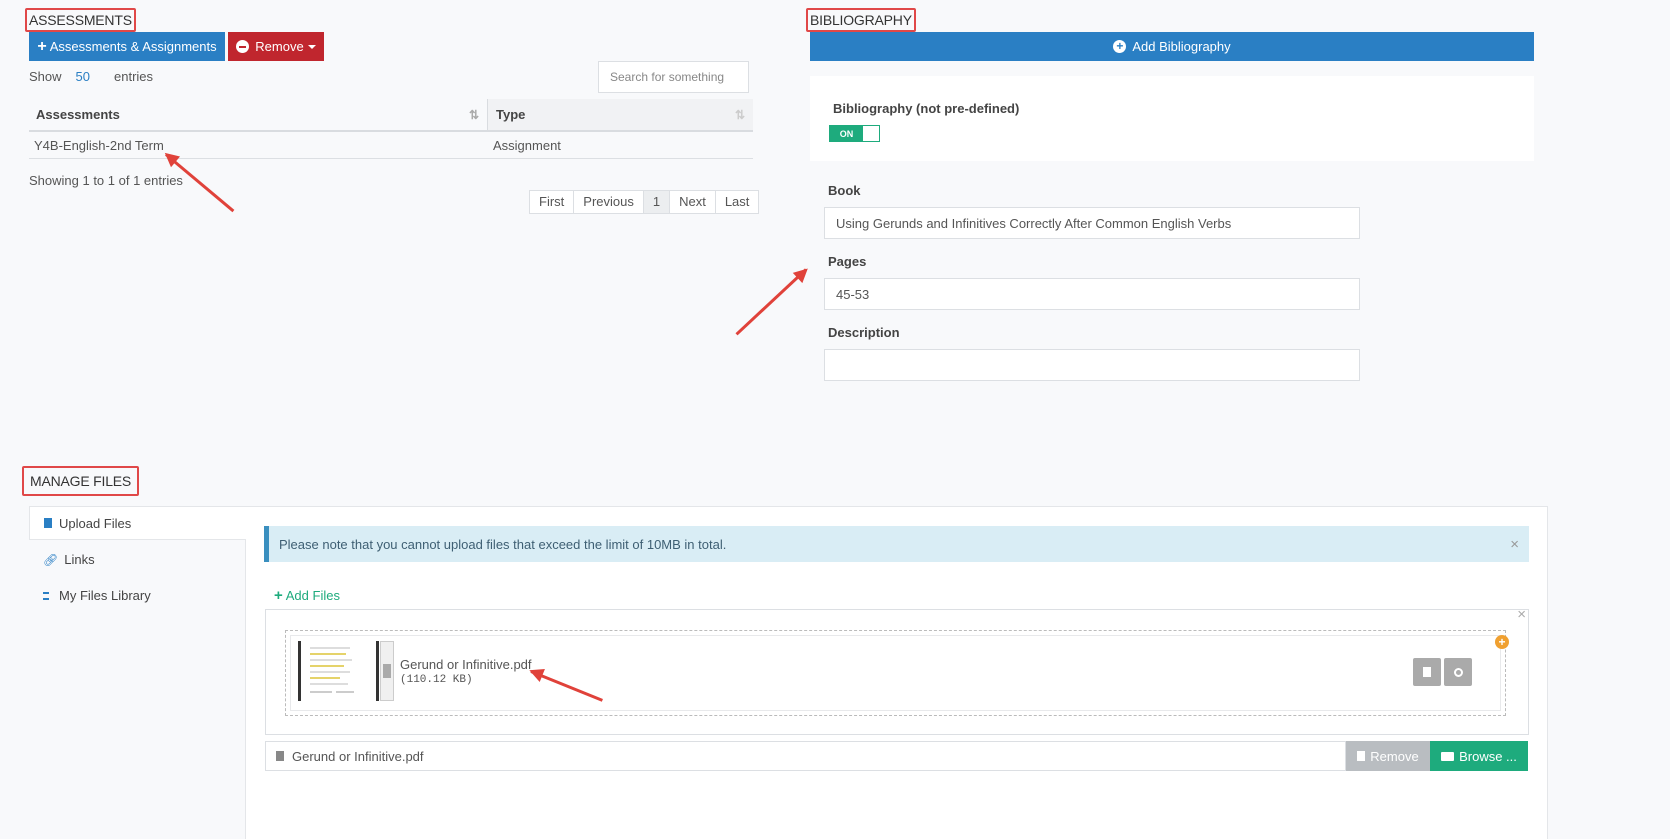  I want to click on file-size: (110.12 KB), so click(436, 680).